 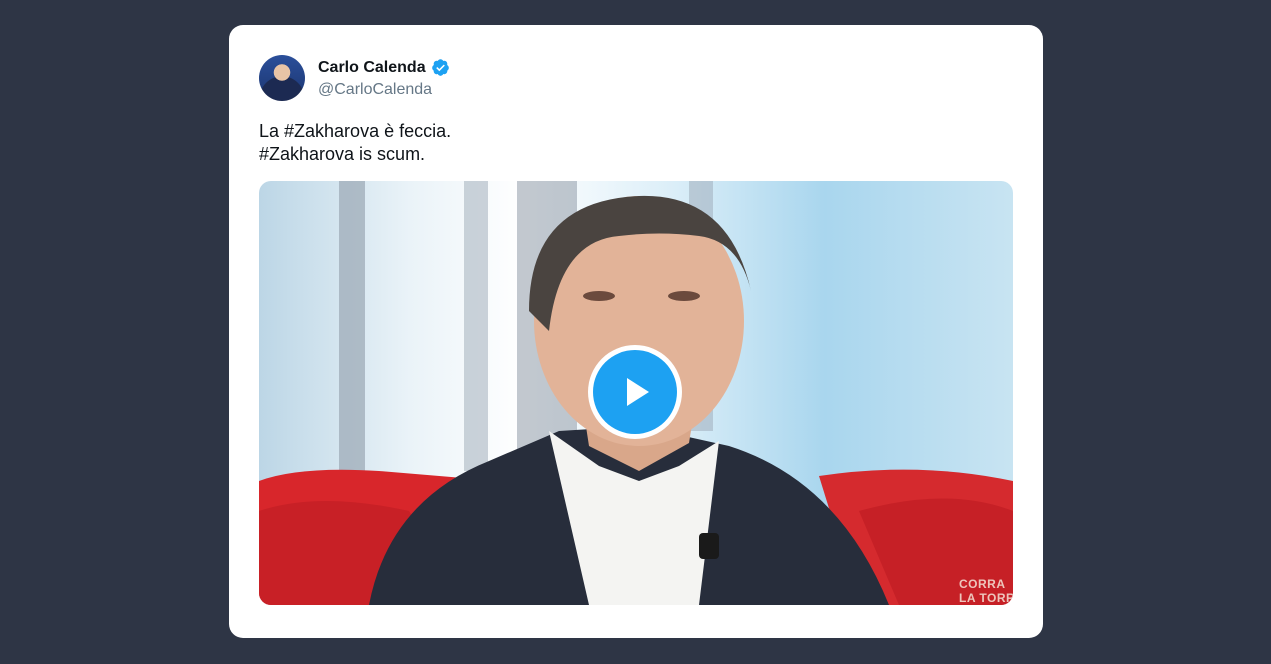 I want to click on play-icon, so click(x=638, y=392).